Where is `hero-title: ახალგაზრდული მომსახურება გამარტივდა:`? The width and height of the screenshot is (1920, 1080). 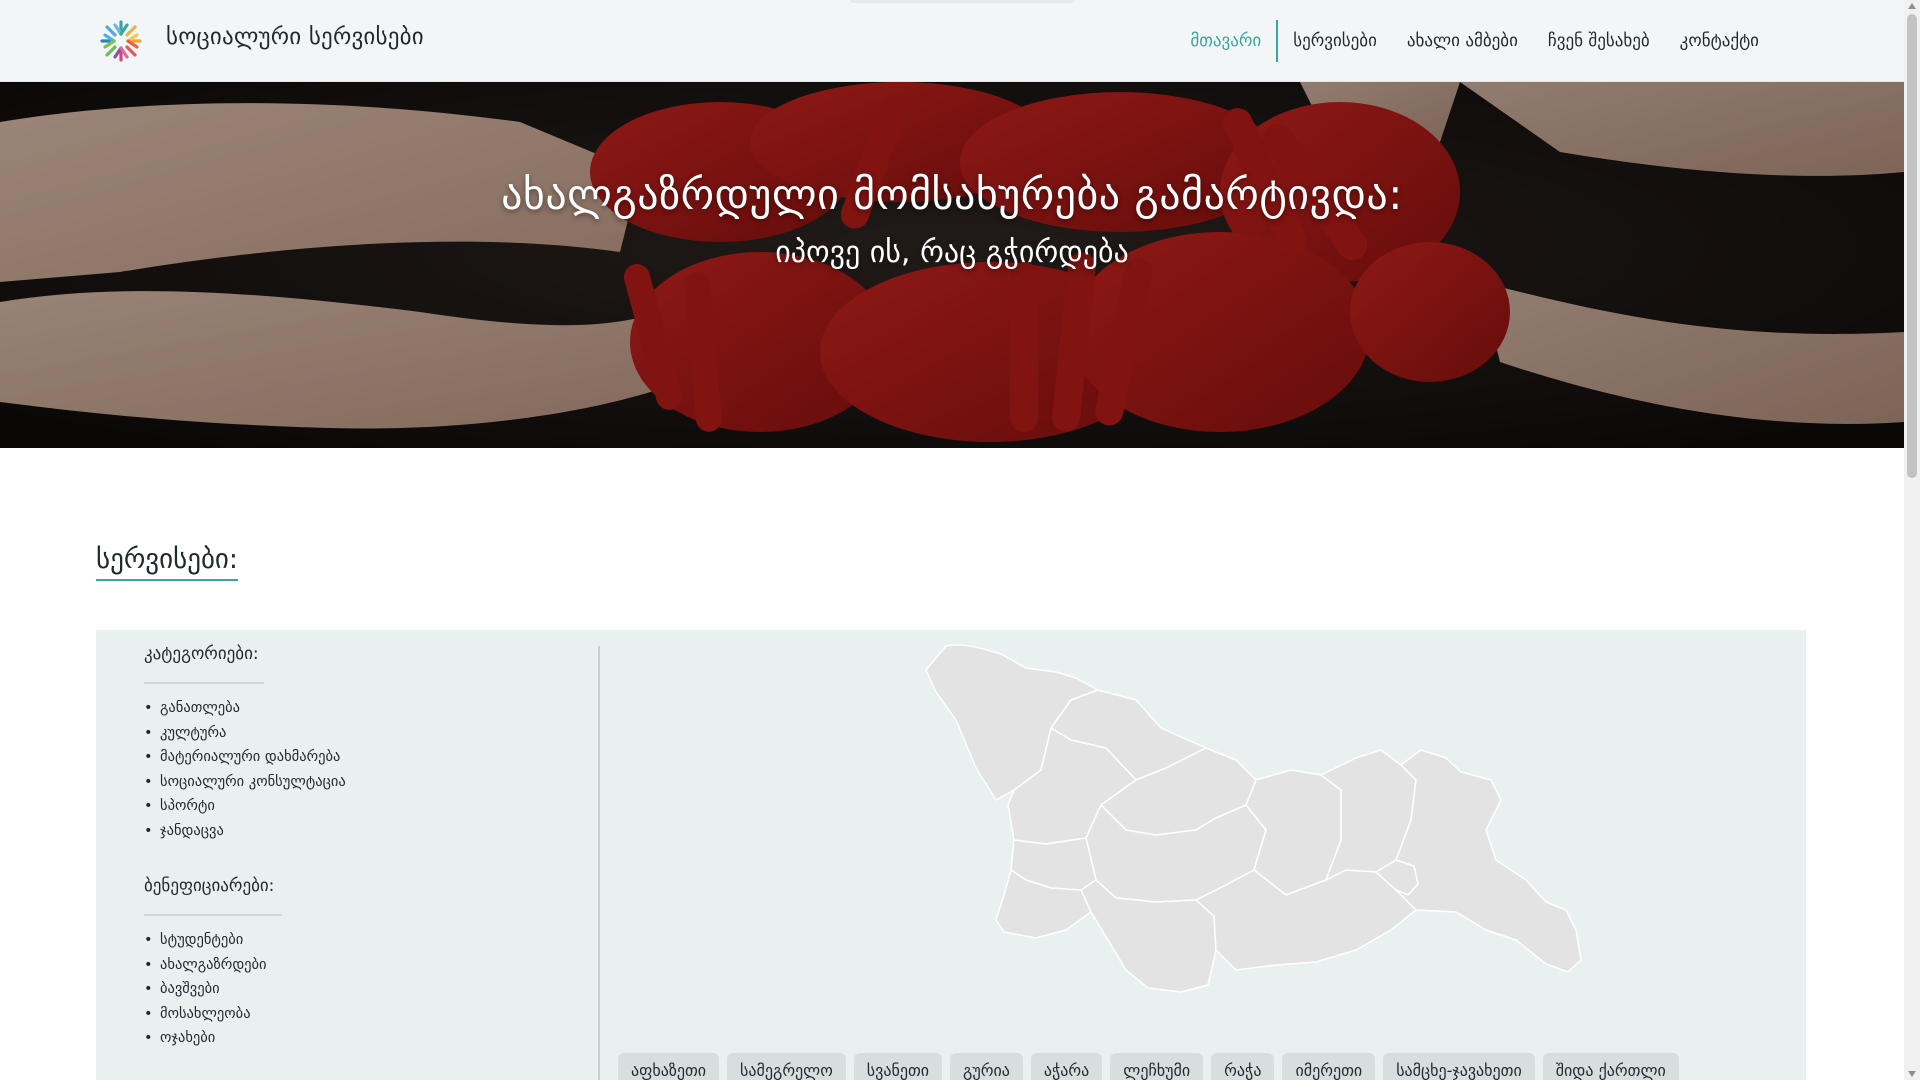 hero-title: ახალგაზრდული მომსახურება გამარტივდა: is located at coordinates (952, 194).